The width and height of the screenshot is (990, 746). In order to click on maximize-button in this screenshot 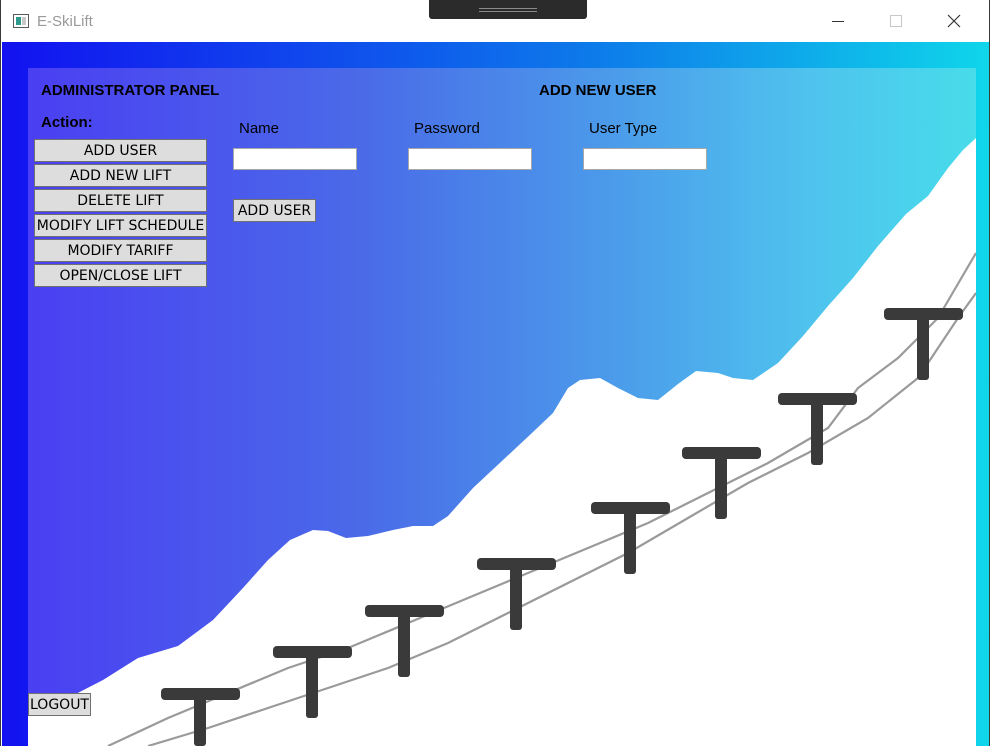, I will do `click(896, 21)`.